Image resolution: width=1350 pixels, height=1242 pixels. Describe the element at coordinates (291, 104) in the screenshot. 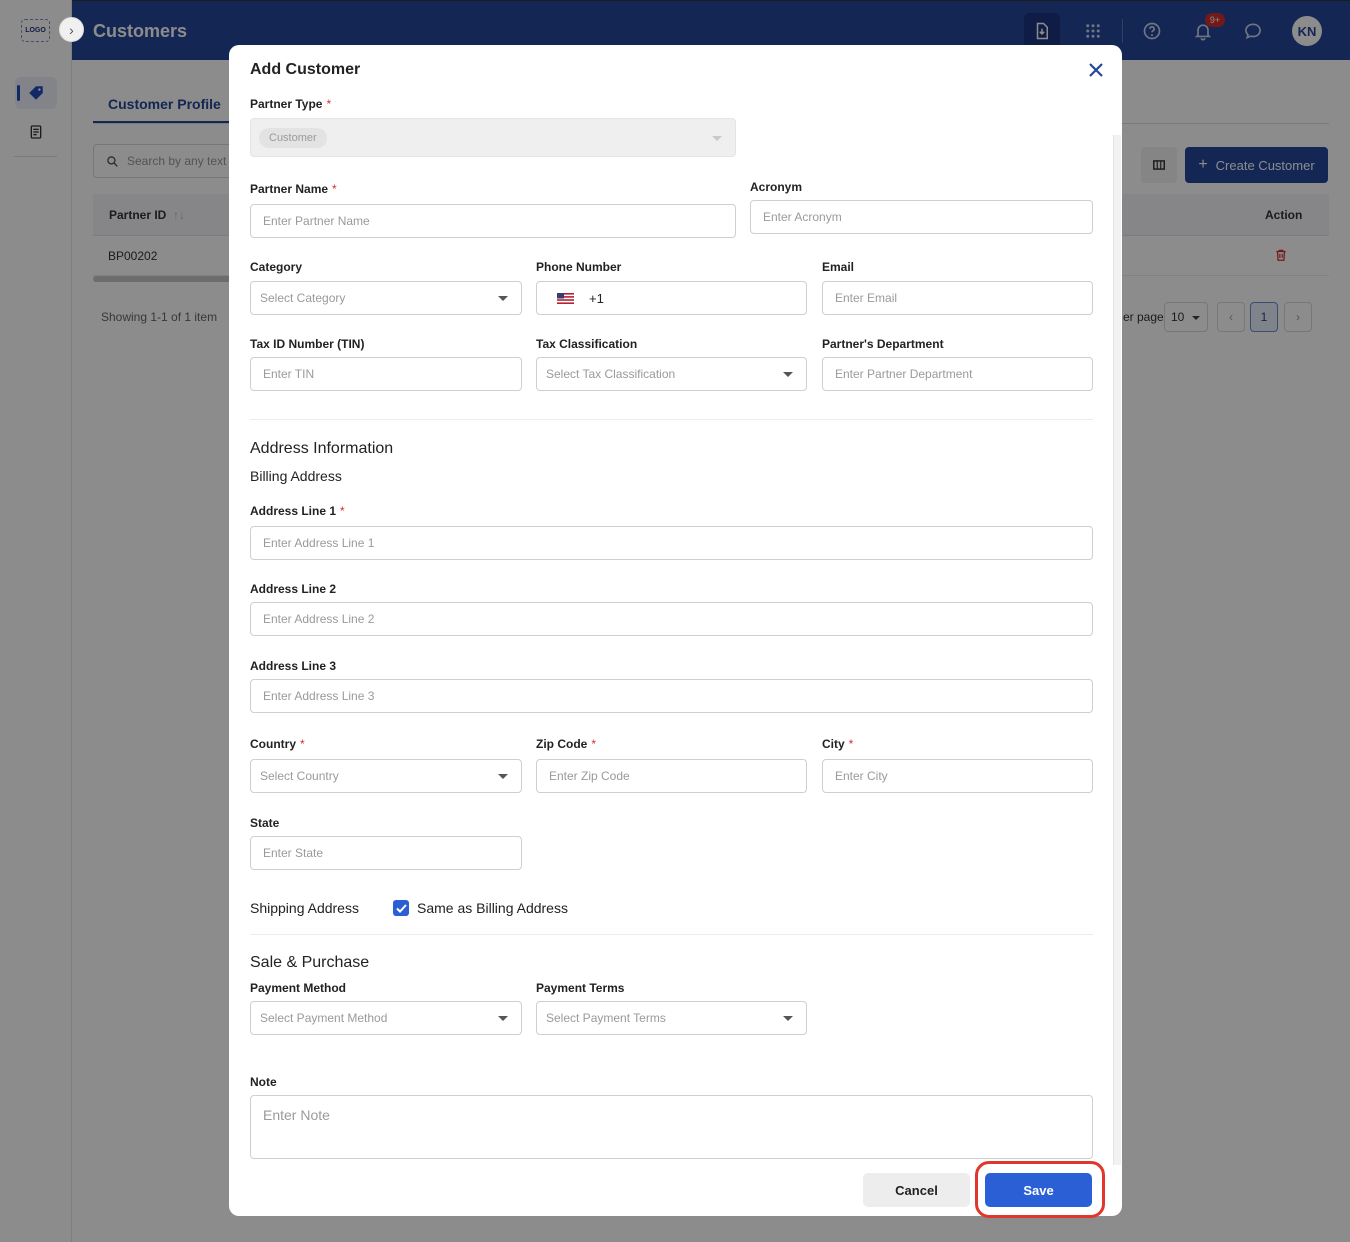

I see `partner-type-label: Partner Type *` at that location.